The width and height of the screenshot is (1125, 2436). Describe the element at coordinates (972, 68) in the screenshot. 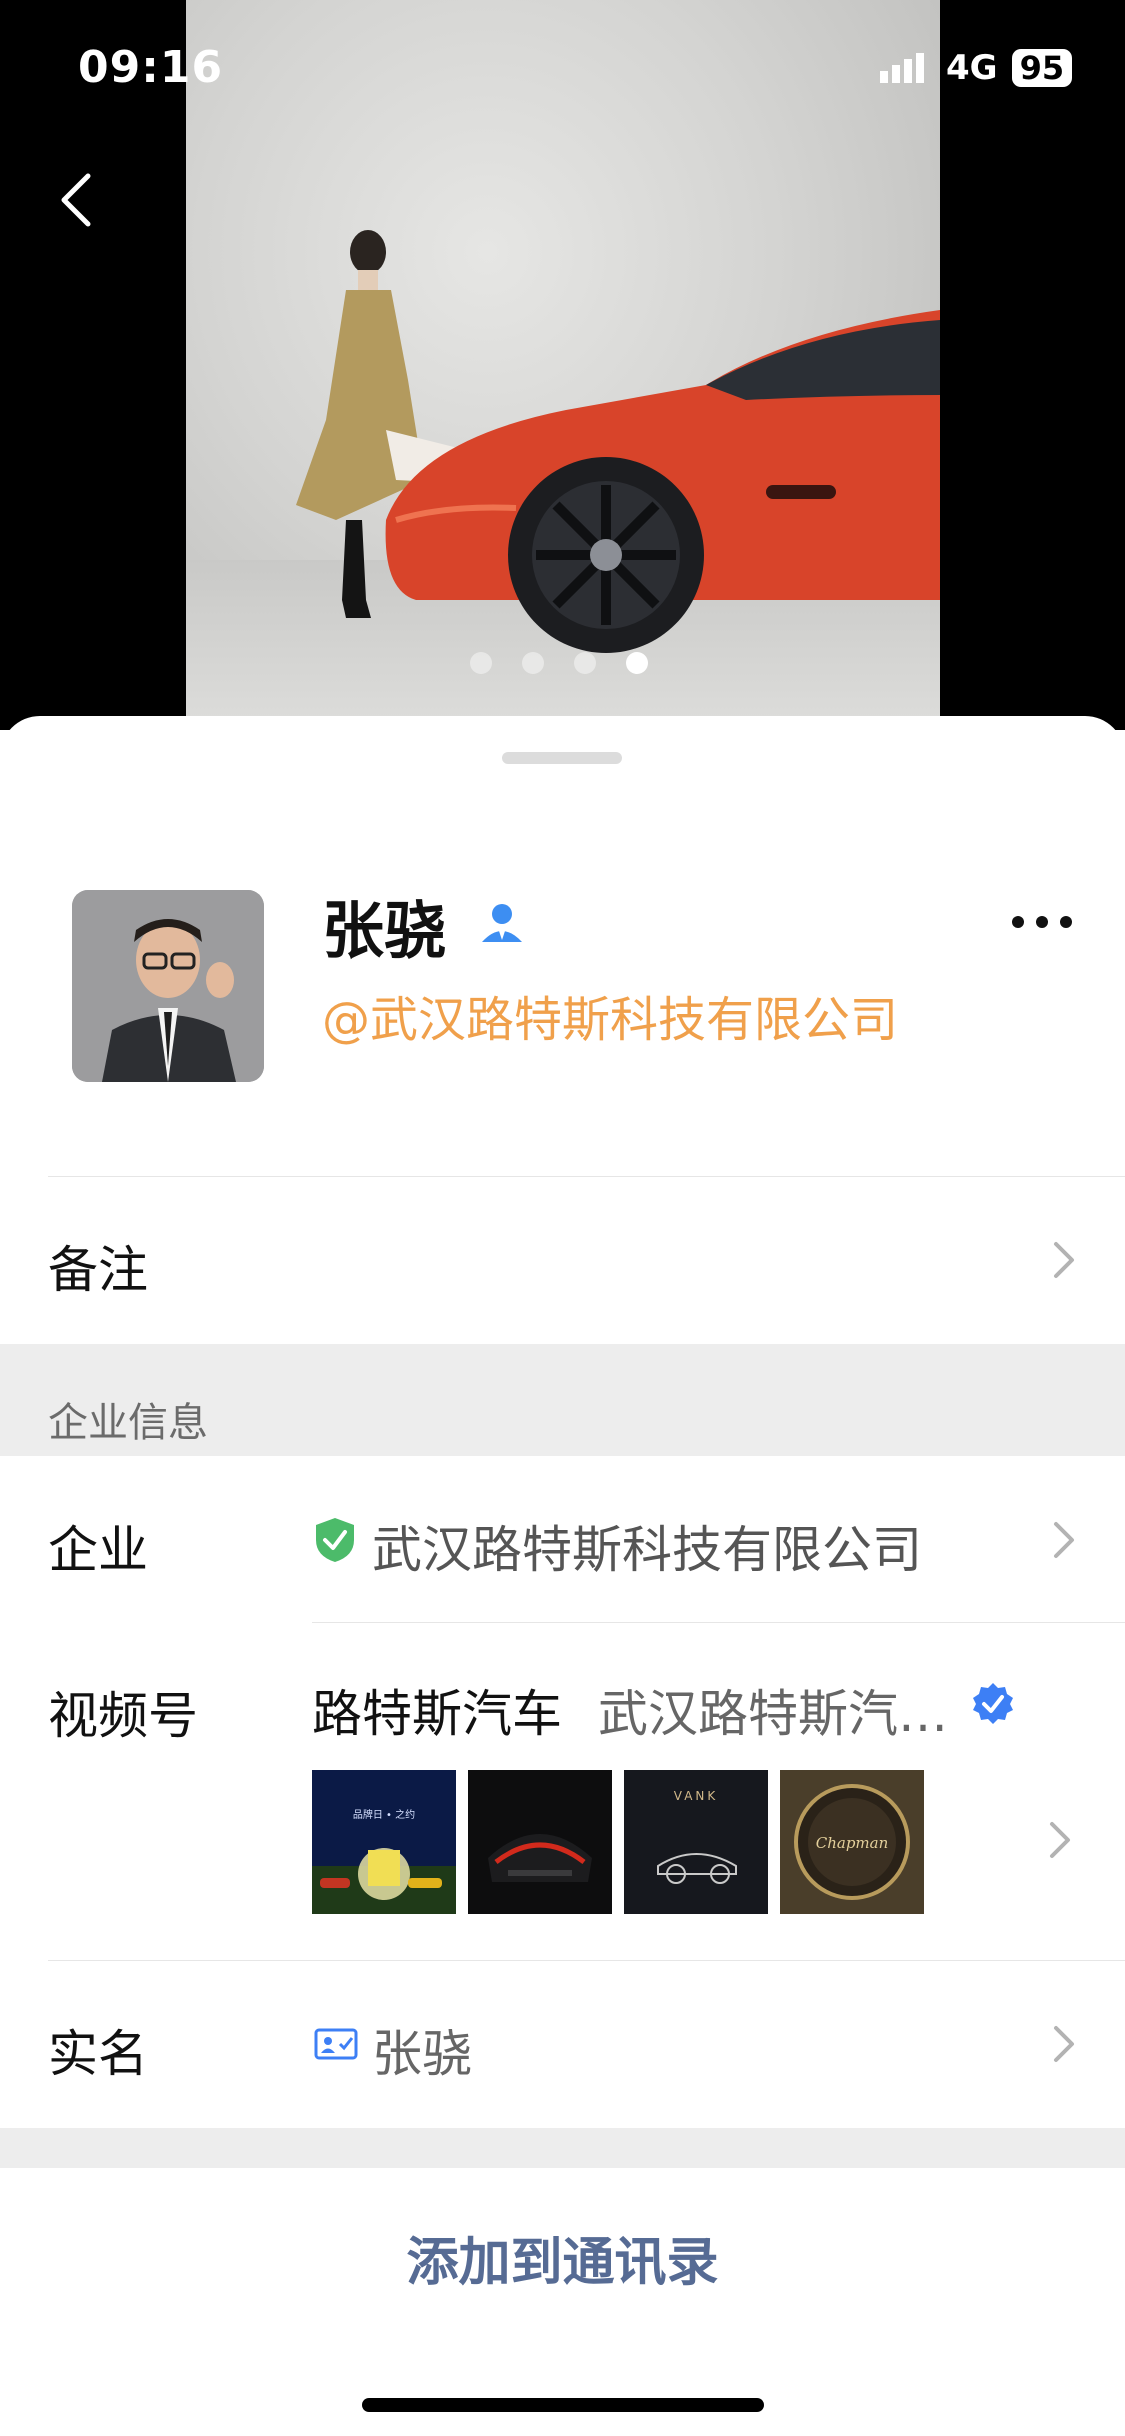

I see `network-type: 4G` at that location.